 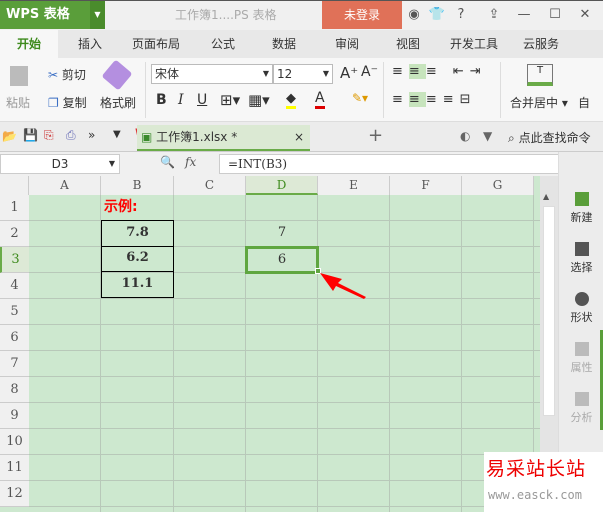 I want to click on formula-input: =INT(B3), so click(x=389, y=164).